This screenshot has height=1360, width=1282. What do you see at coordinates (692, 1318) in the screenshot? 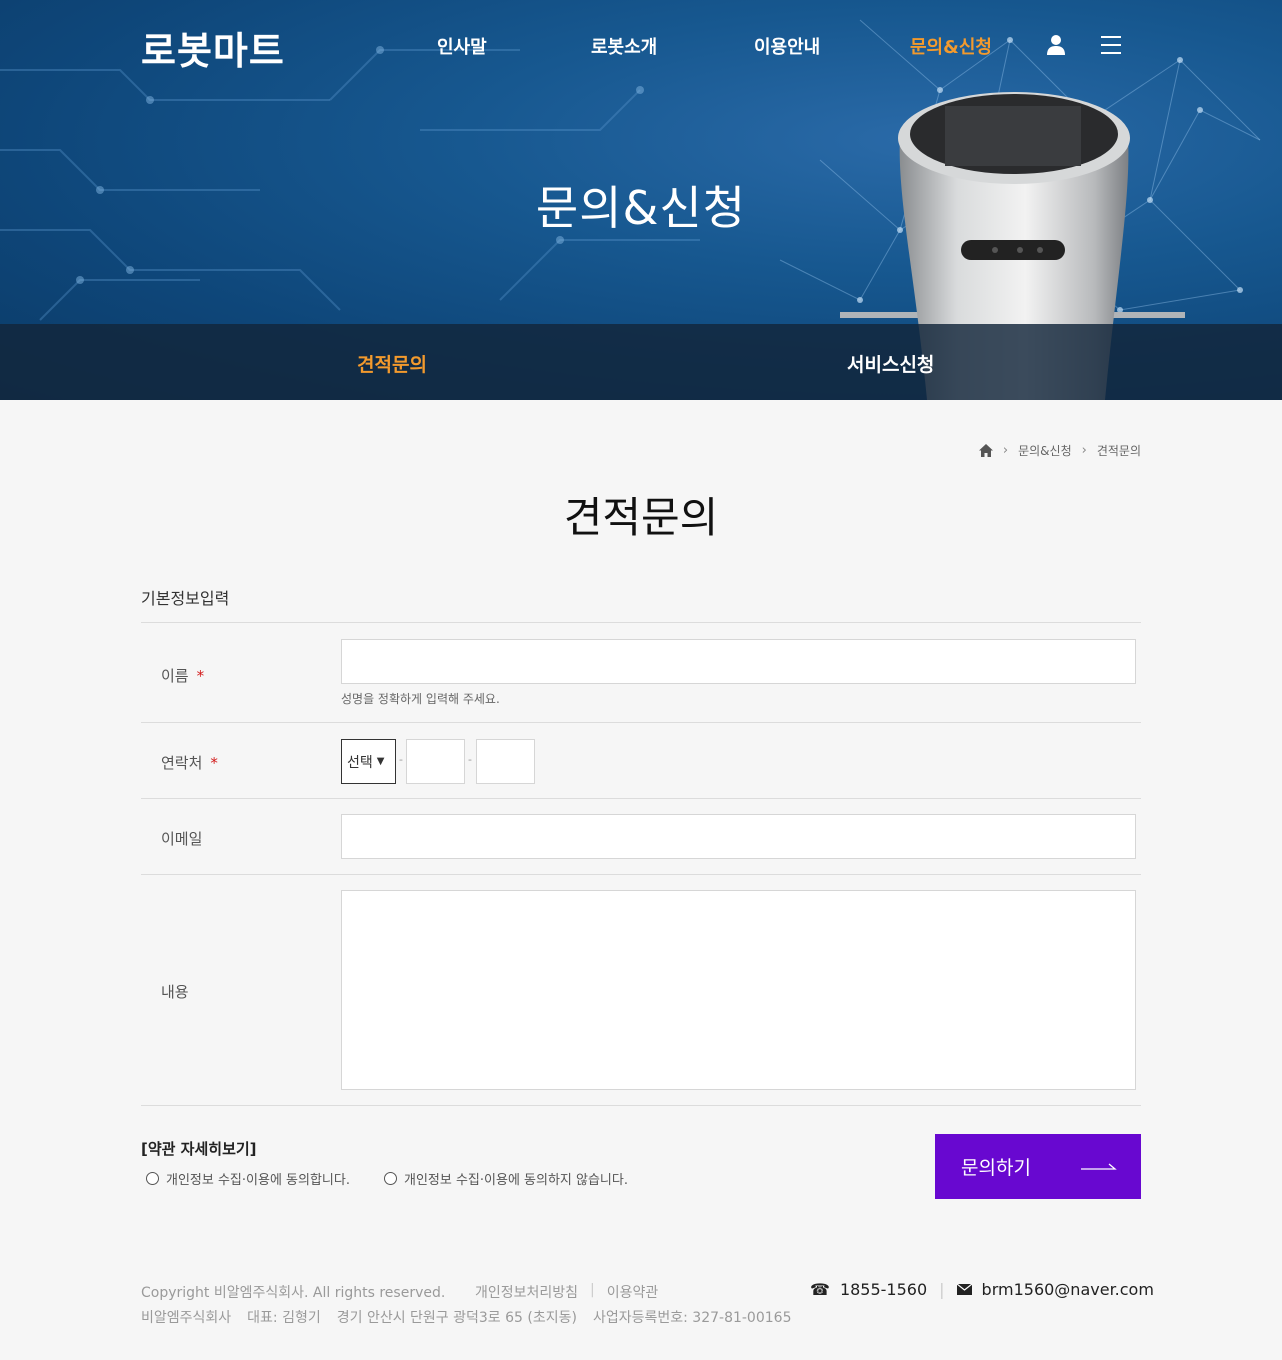
I see `business-number: 사업자등록번호: 327-81-00165` at bounding box center [692, 1318].